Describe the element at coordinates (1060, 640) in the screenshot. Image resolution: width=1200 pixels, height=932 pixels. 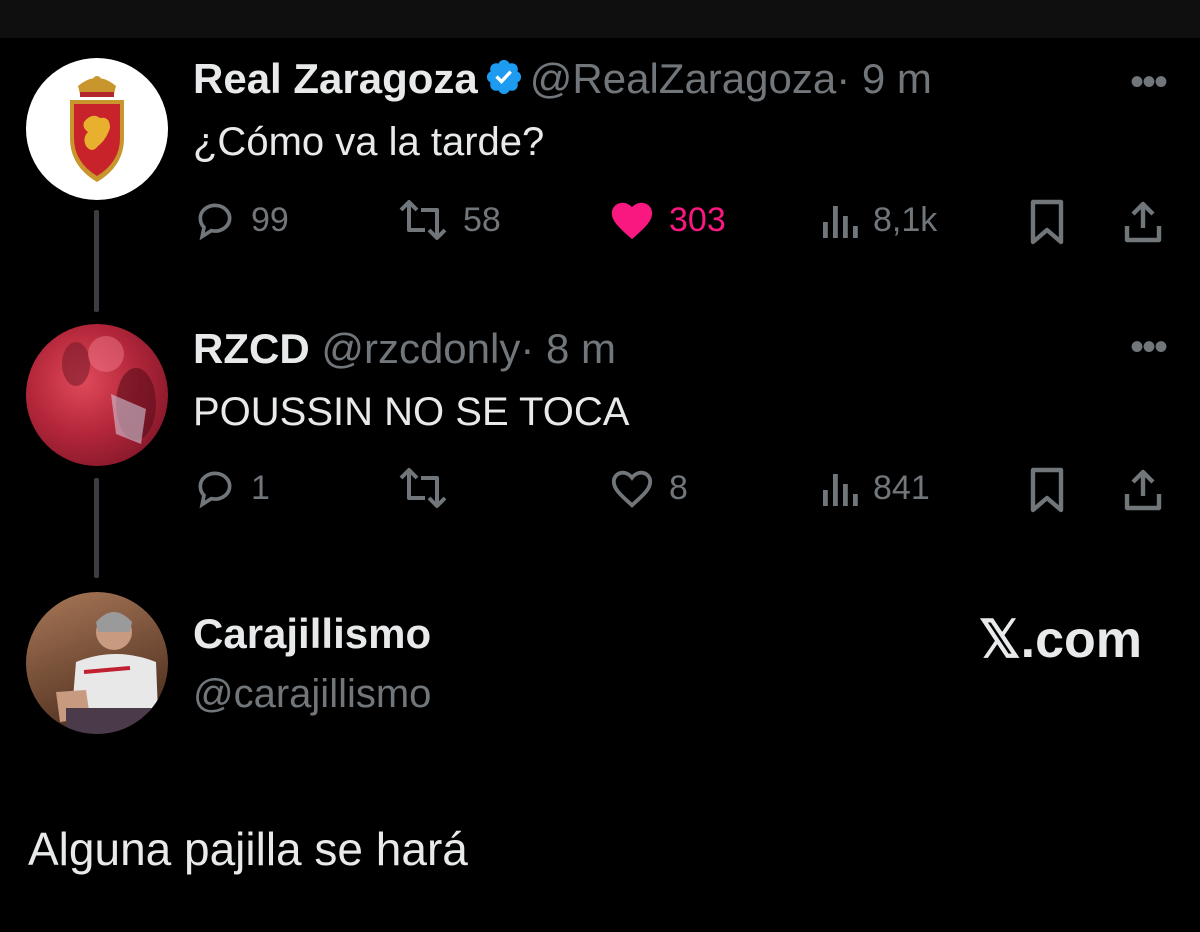
I see `x-logo: 𝕏.com` at that location.